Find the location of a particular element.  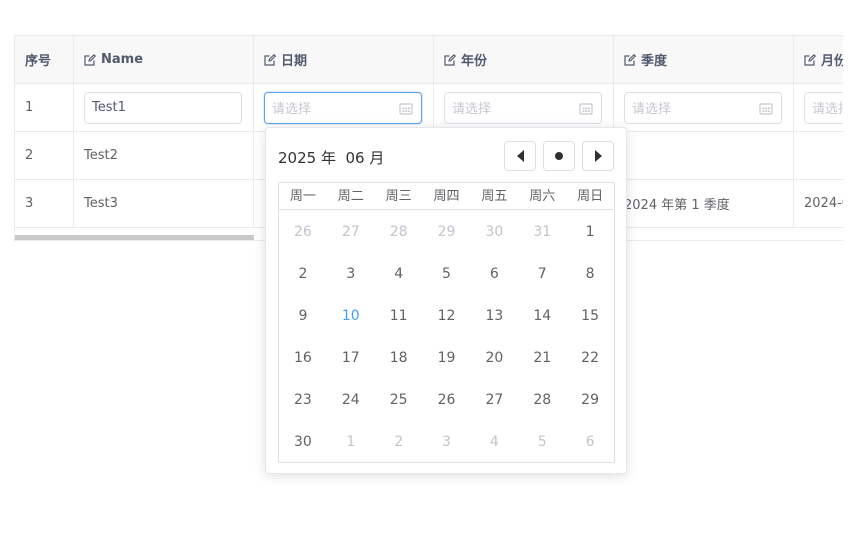

calendar-day: 13 is located at coordinates (494, 316).